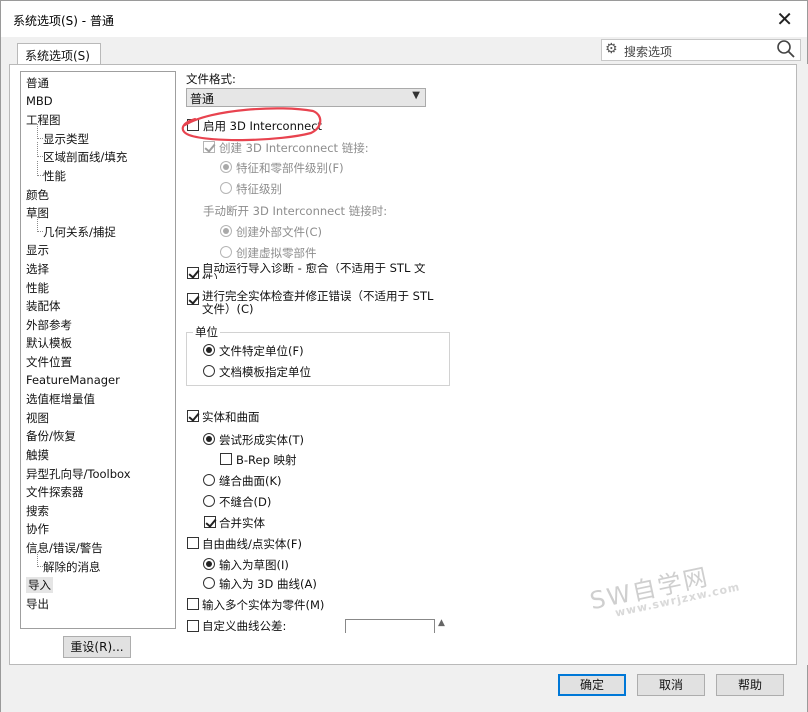 This screenshot has height=712, width=808. I want to click on merge-solids-label: 合并实体, so click(242, 523).